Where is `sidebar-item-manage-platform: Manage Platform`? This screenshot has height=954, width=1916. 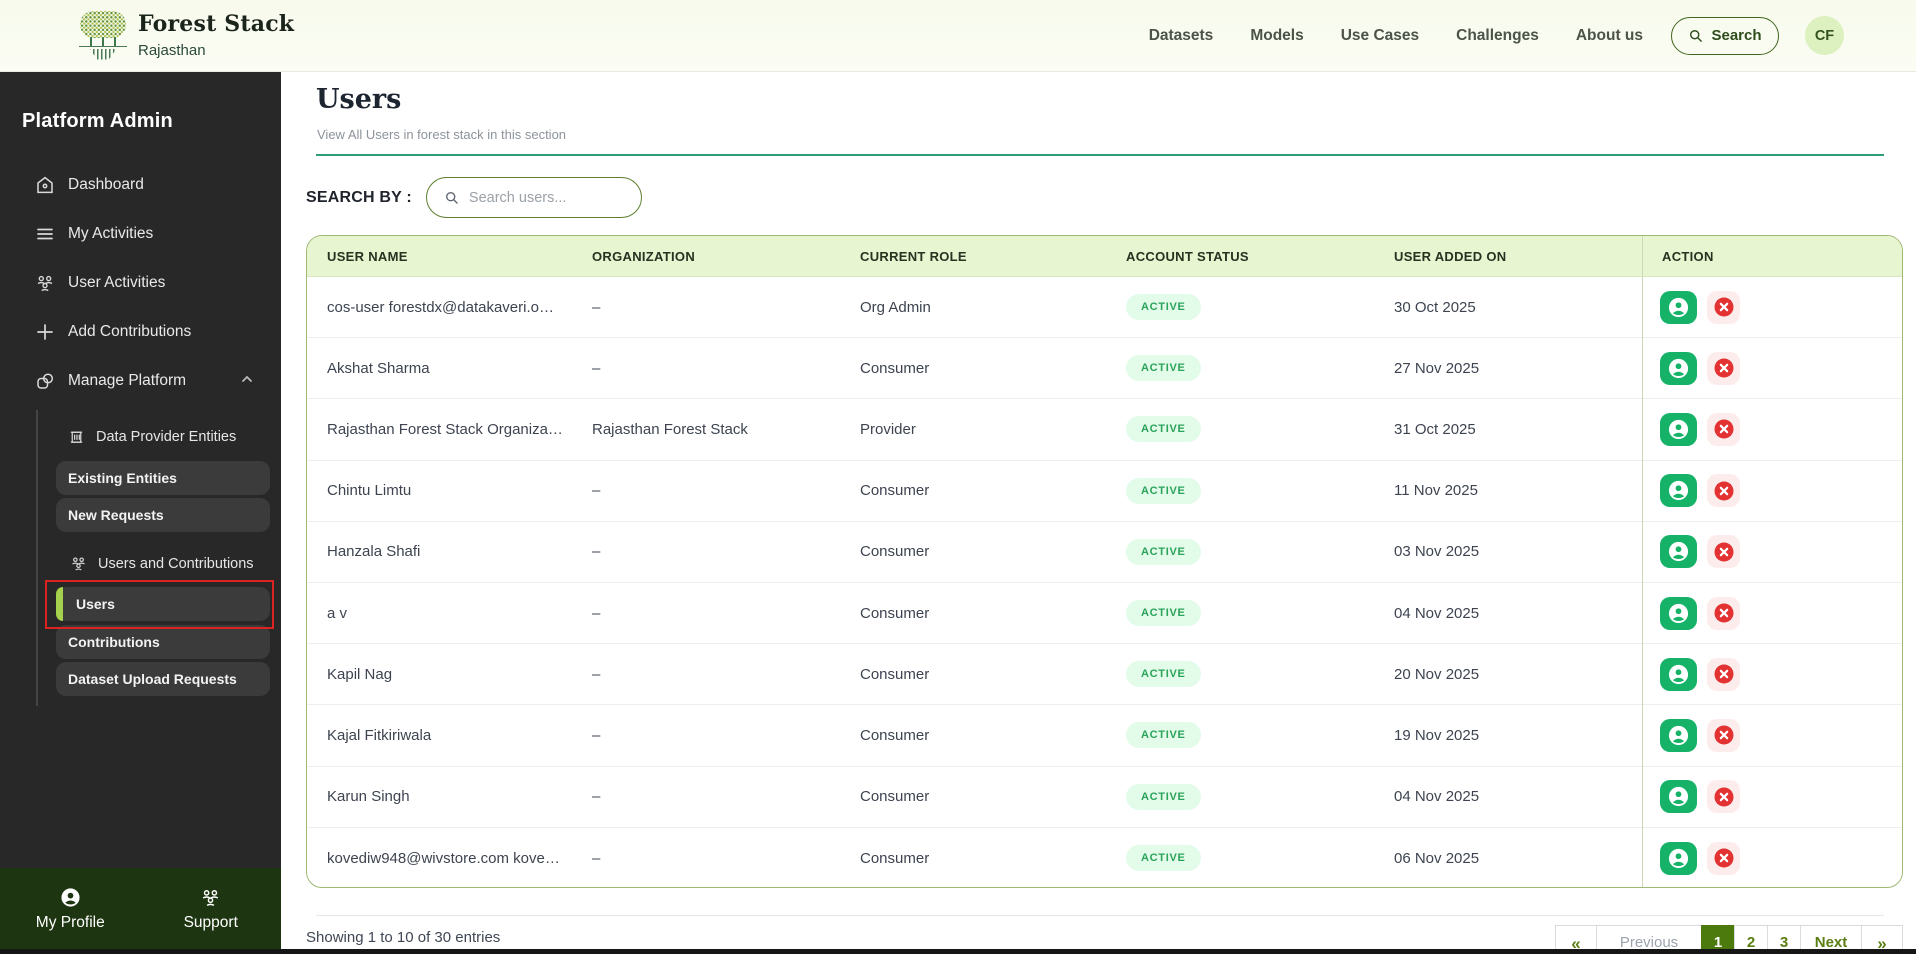 sidebar-item-manage-platform: Manage Platform is located at coordinates (110, 381).